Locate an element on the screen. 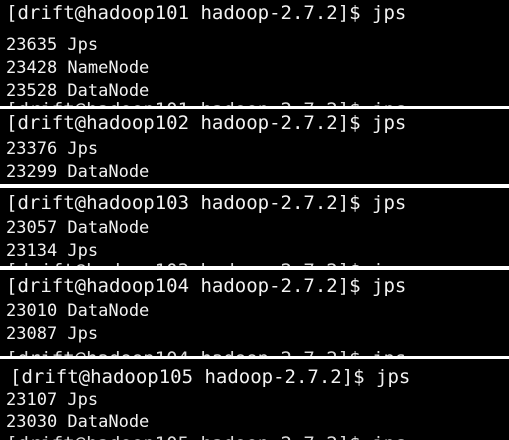 The width and height of the screenshot is (509, 440). command-prompt: [drift@hadoop103 hadoop-2.7.2]$ jps is located at coordinates (206, 203).